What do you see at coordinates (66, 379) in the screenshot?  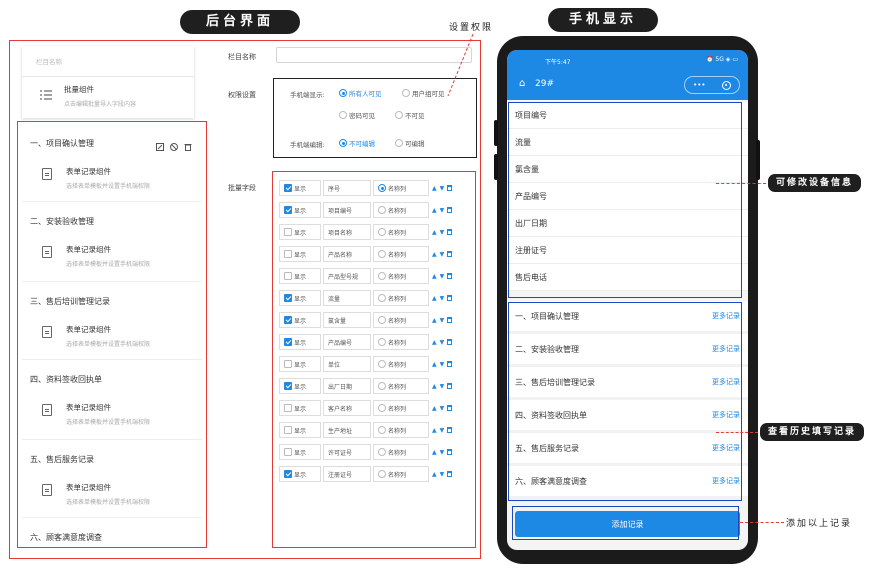 I see `section-title: 四、资料签收回执单` at bounding box center [66, 379].